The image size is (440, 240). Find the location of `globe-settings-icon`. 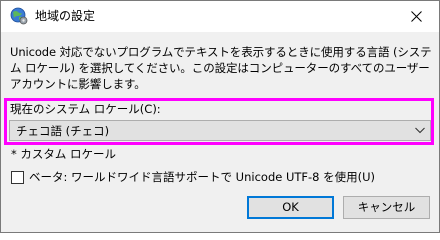

globe-settings-icon is located at coordinates (19, 16).